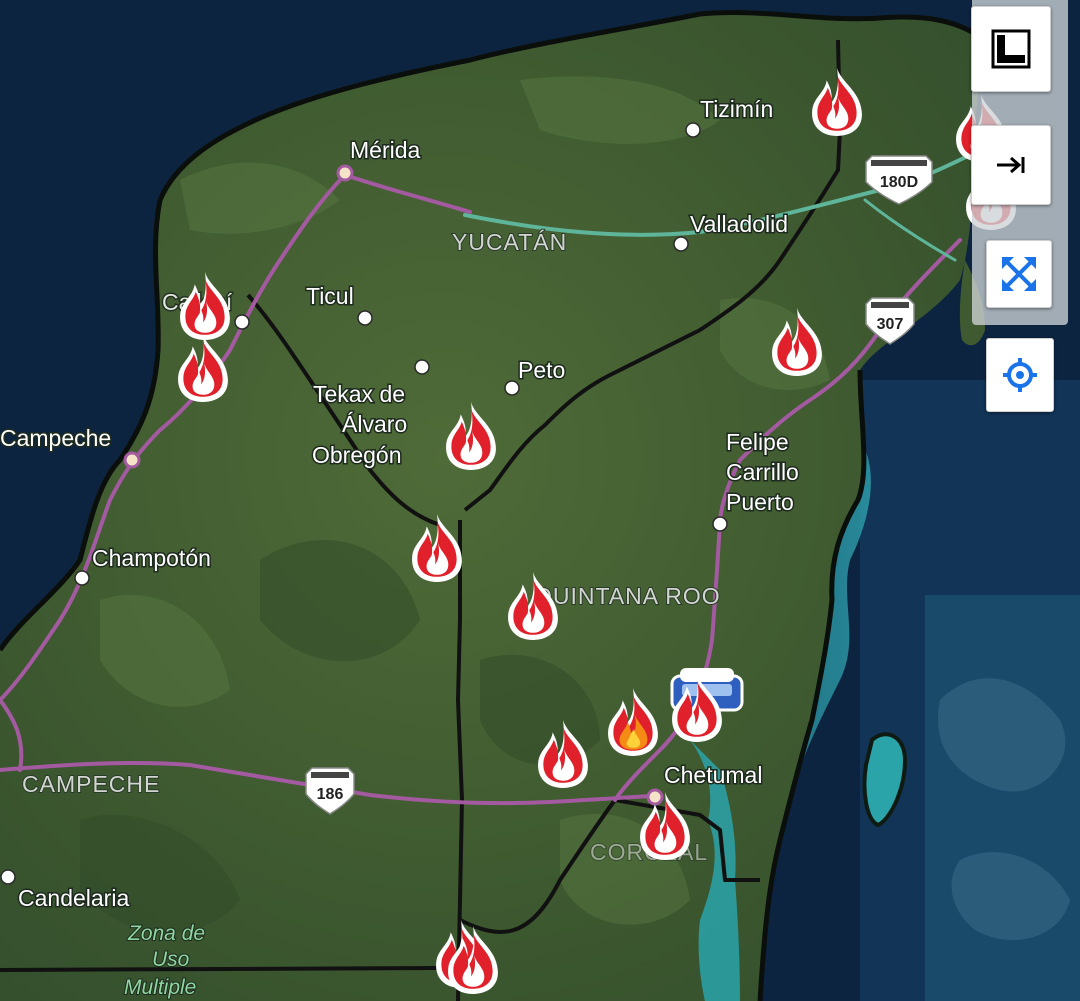 This screenshot has width=1080, height=1001. What do you see at coordinates (242, 322) in the screenshot?
I see `city-dot-calkini` at bounding box center [242, 322].